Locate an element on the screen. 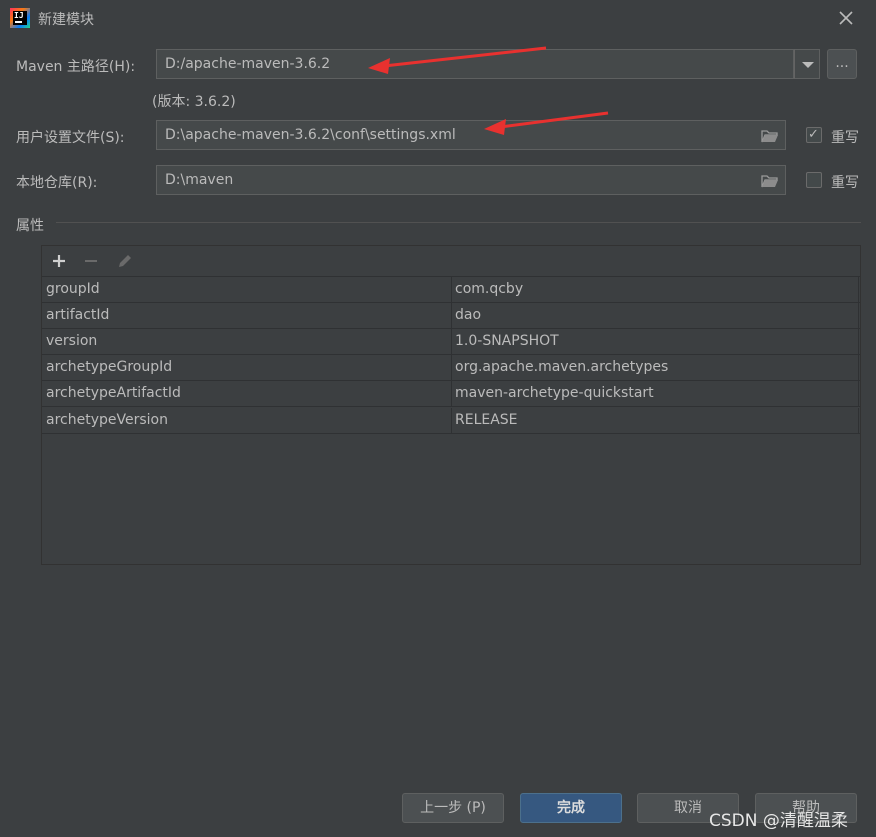 The image size is (876, 837). user-settings-override-checkbox: ✓ is located at coordinates (814, 135).